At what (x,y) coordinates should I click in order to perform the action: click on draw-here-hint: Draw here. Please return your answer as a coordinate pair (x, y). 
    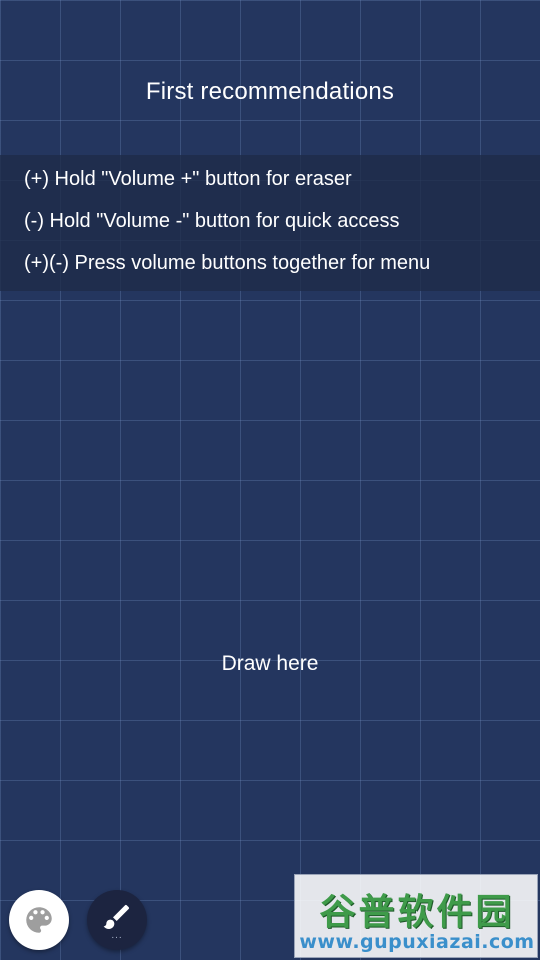
    Looking at the image, I should click on (270, 663).